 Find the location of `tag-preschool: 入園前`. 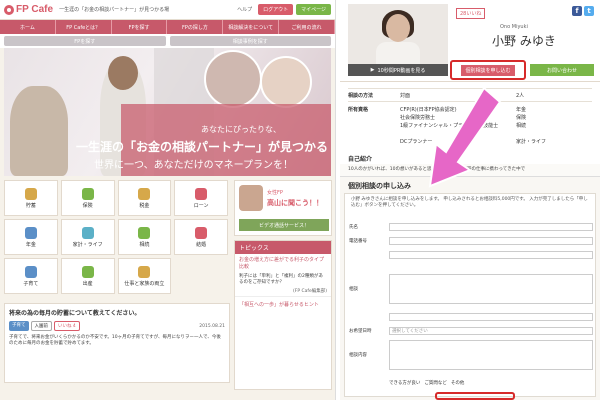

tag-preschool: 入園前 is located at coordinates (41, 326).